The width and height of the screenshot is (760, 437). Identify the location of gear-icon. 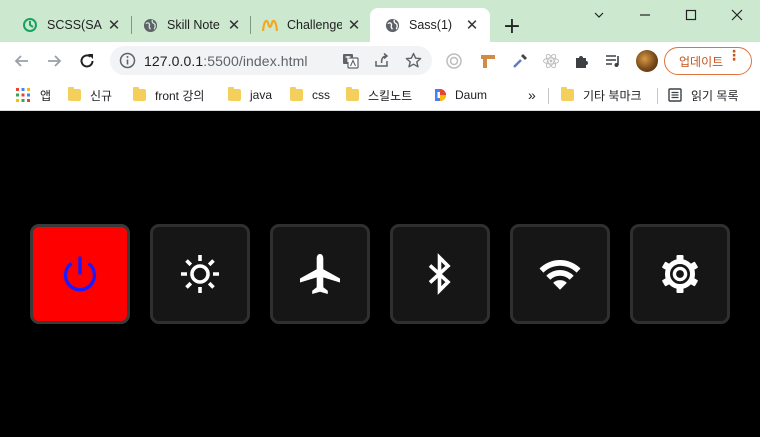
(680, 274).